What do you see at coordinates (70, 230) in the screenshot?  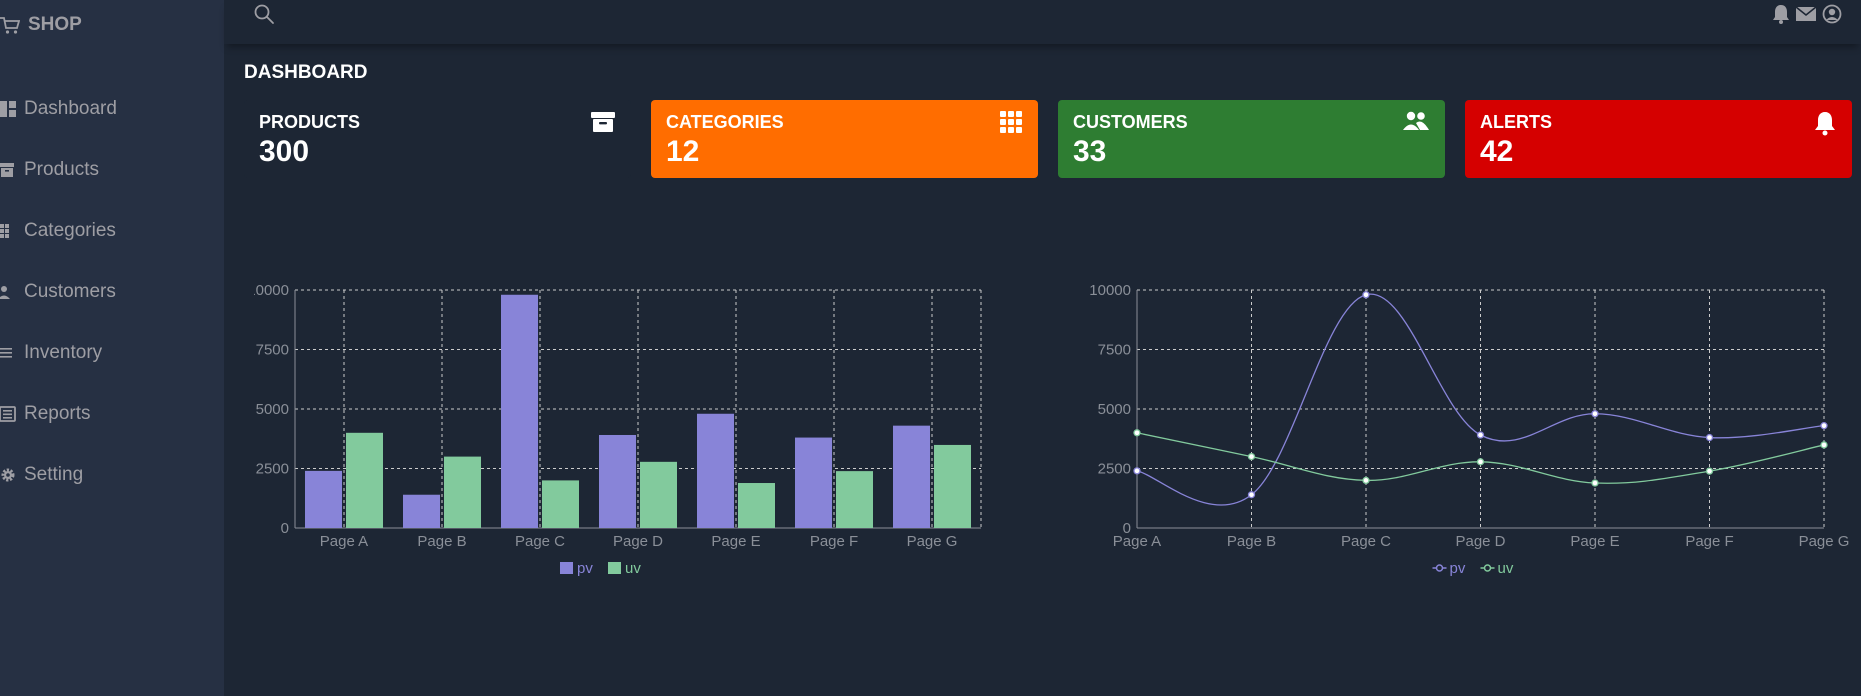 I see `sidebar-item-label: Categories` at bounding box center [70, 230].